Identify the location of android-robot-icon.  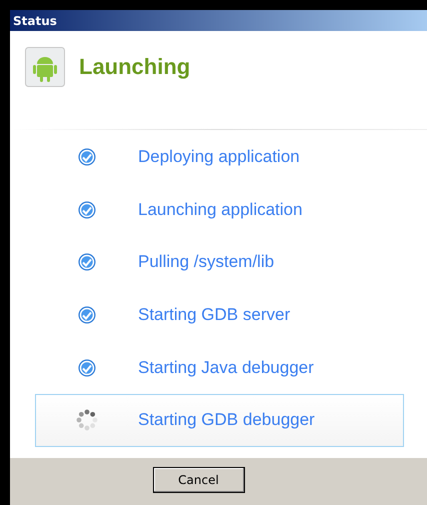
(45, 66).